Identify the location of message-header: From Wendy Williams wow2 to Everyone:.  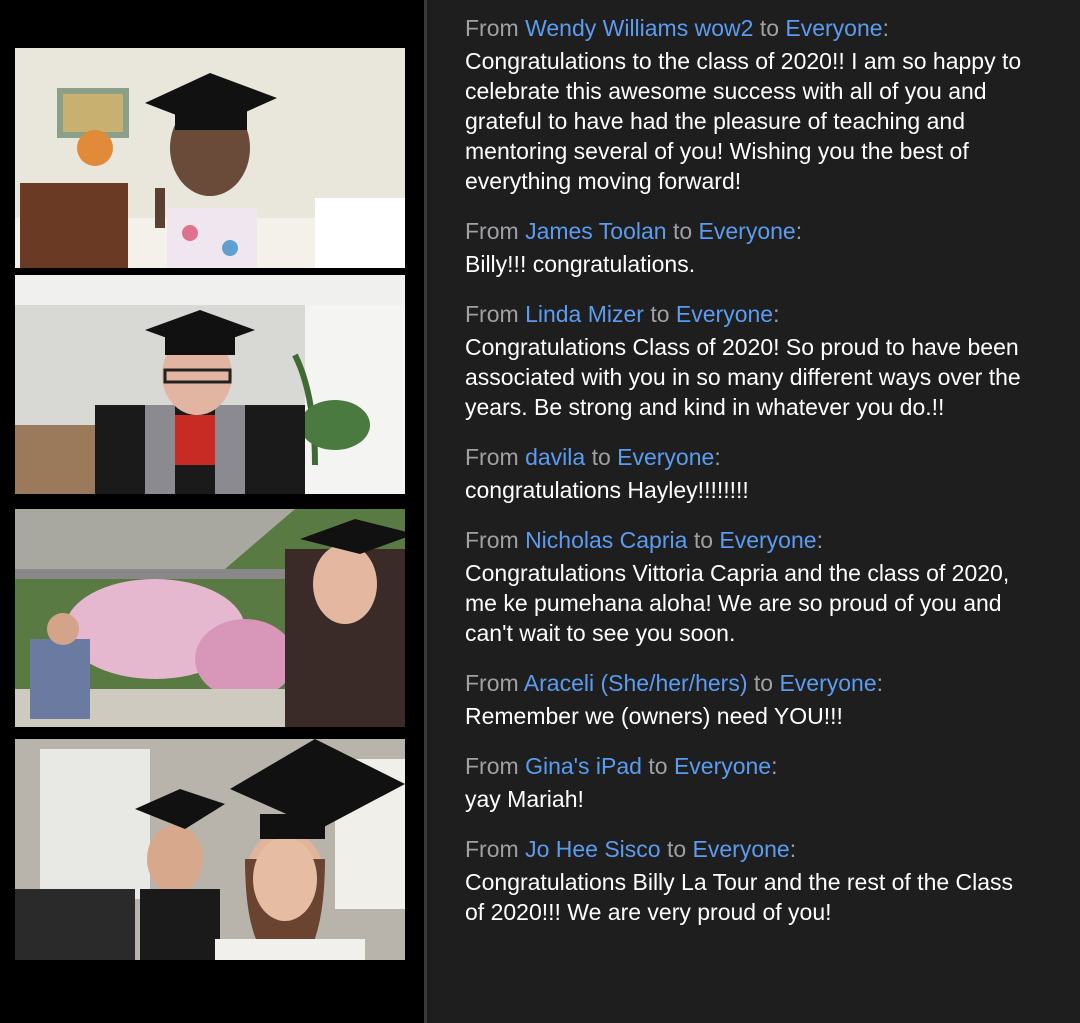
(772, 28).